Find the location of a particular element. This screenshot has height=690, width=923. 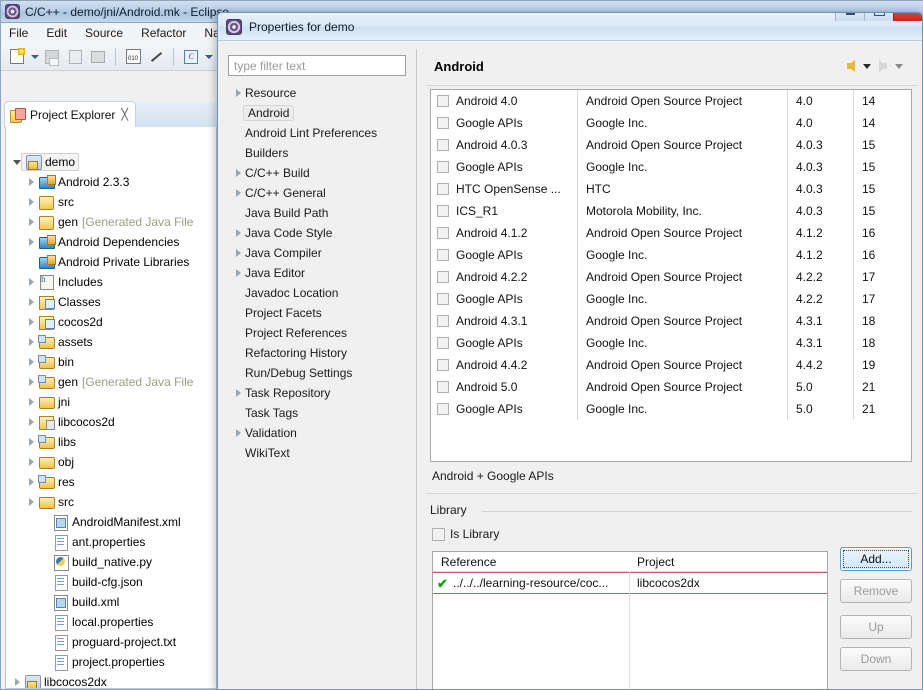

target-row: HTC OpenSense ... HTC 4.0.3 15 is located at coordinates (671, 189).